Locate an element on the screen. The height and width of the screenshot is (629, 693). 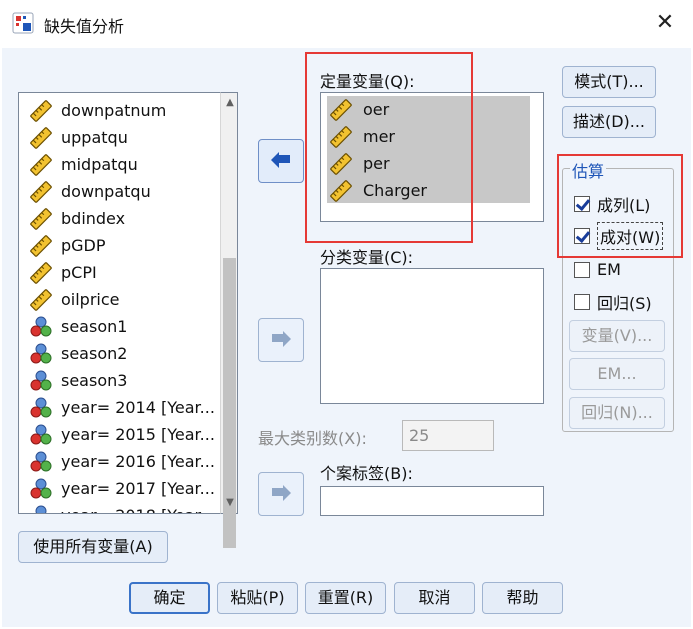
case-labels-field is located at coordinates (432, 501).